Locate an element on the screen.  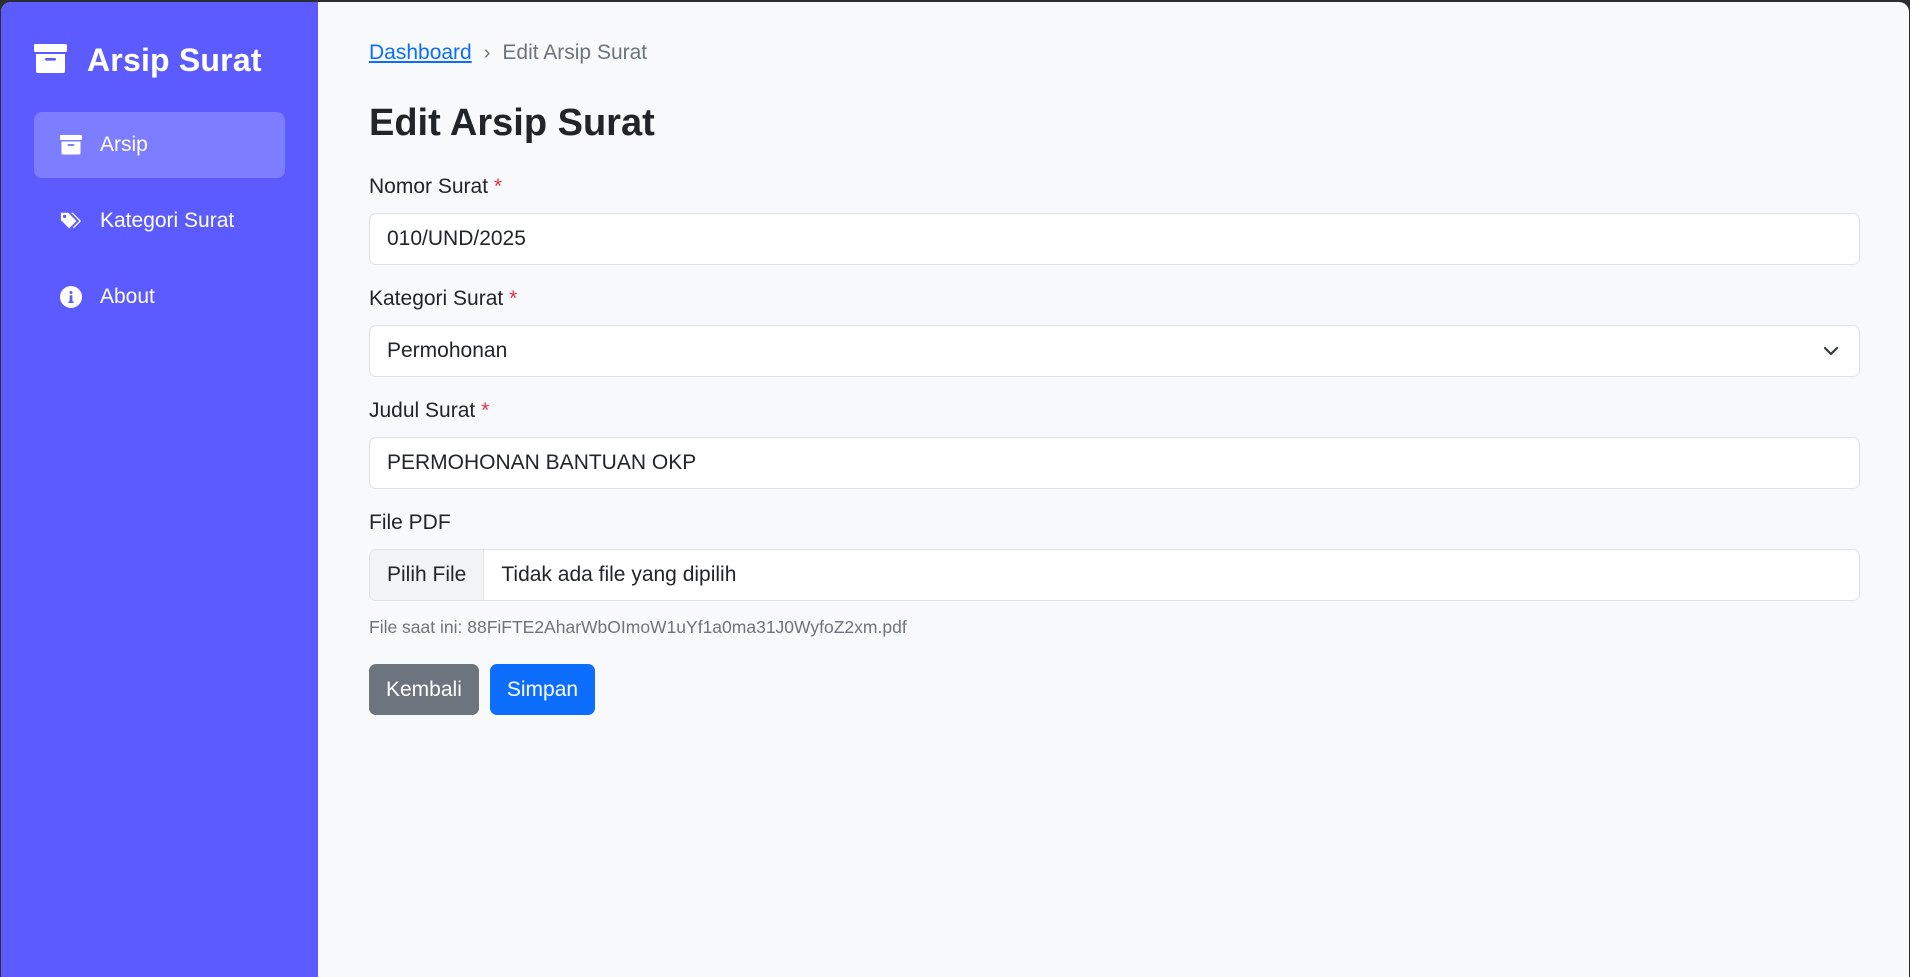
kategori-surat-label-text: Kategori Surat is located at coordinates (436, 298).